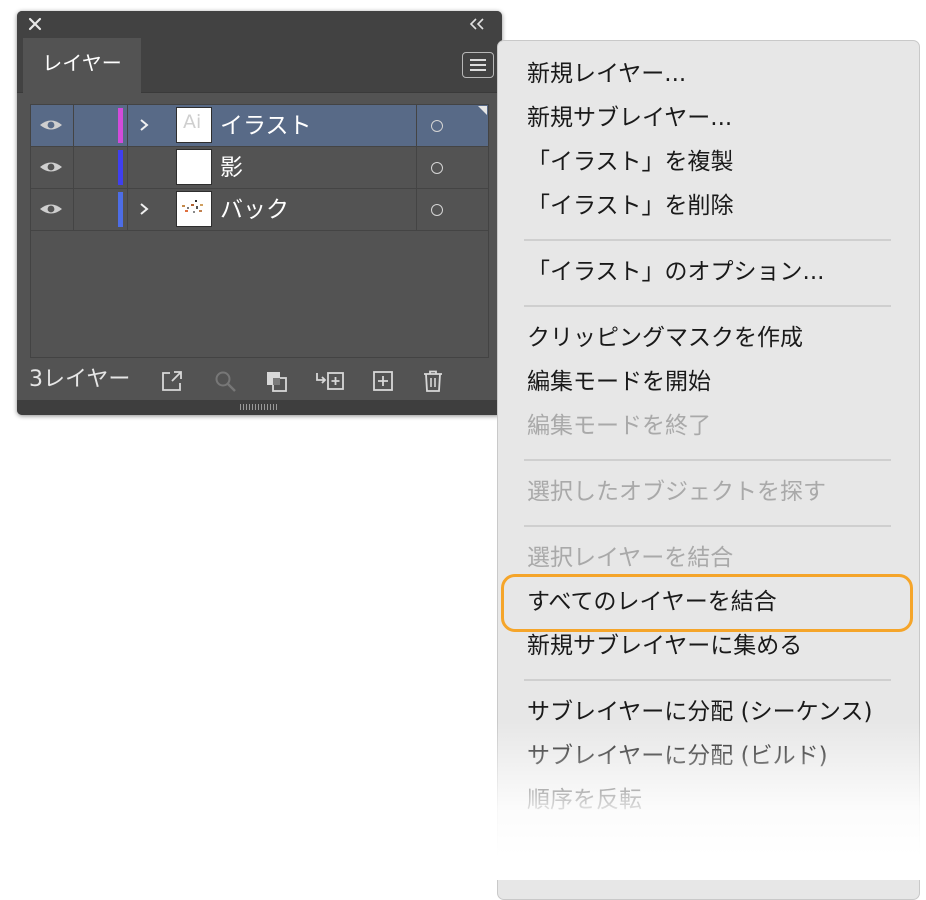 This screenshot has width=926, height=900. Describe the element at coordinates (259, 380) in the screenshot. I see `panel-footer: 3レイヤー` at that location.